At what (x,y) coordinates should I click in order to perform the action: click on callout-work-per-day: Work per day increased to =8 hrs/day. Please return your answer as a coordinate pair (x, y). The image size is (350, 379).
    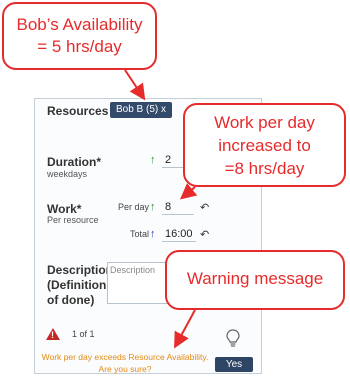
    Looking at the image, I should click on (264, 145).